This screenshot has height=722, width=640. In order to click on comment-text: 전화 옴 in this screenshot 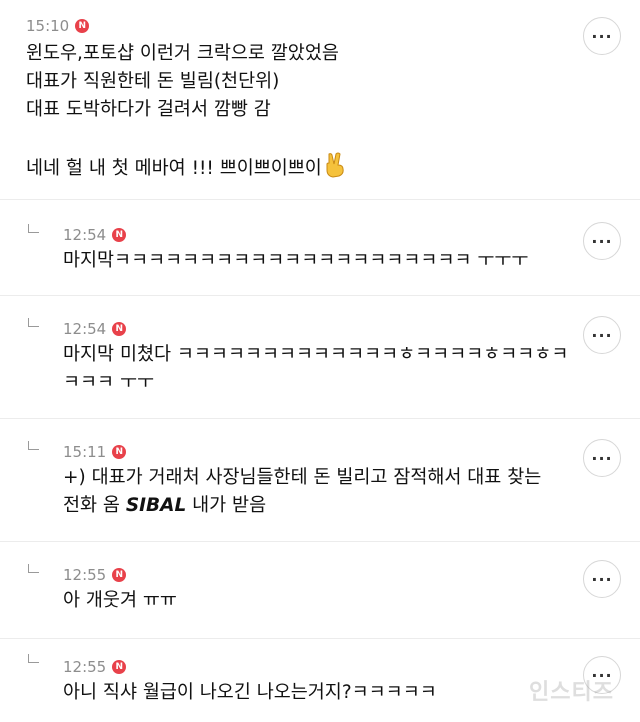, I will do `click(94, 505)`.